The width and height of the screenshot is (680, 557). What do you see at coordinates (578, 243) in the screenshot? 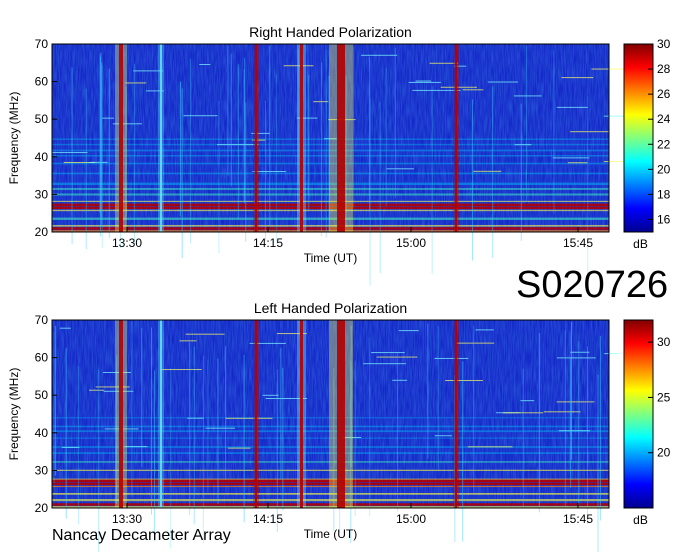
I see `x-tick-label: 15:45` at bounding box center [578, 243].